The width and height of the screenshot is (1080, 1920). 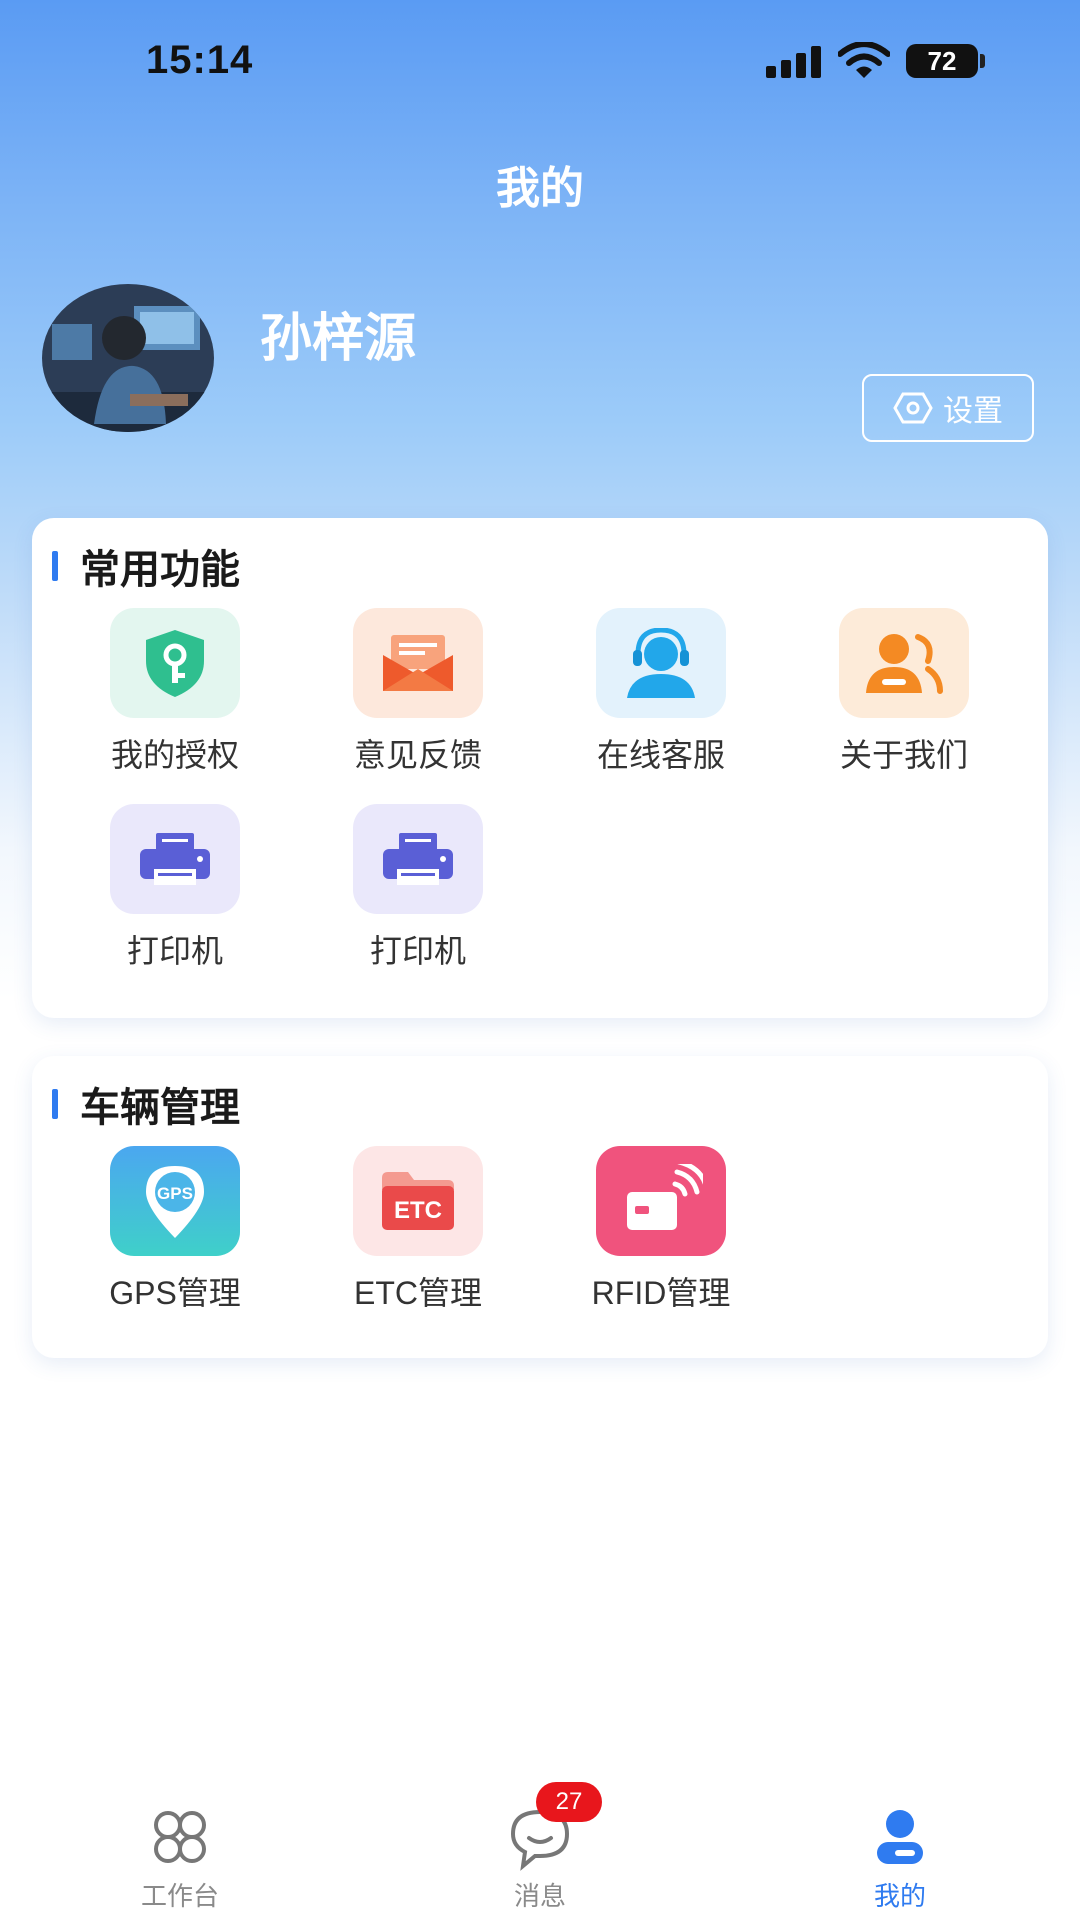 I want to click on tile-label: 在线客服, so click(x=660, y=755).